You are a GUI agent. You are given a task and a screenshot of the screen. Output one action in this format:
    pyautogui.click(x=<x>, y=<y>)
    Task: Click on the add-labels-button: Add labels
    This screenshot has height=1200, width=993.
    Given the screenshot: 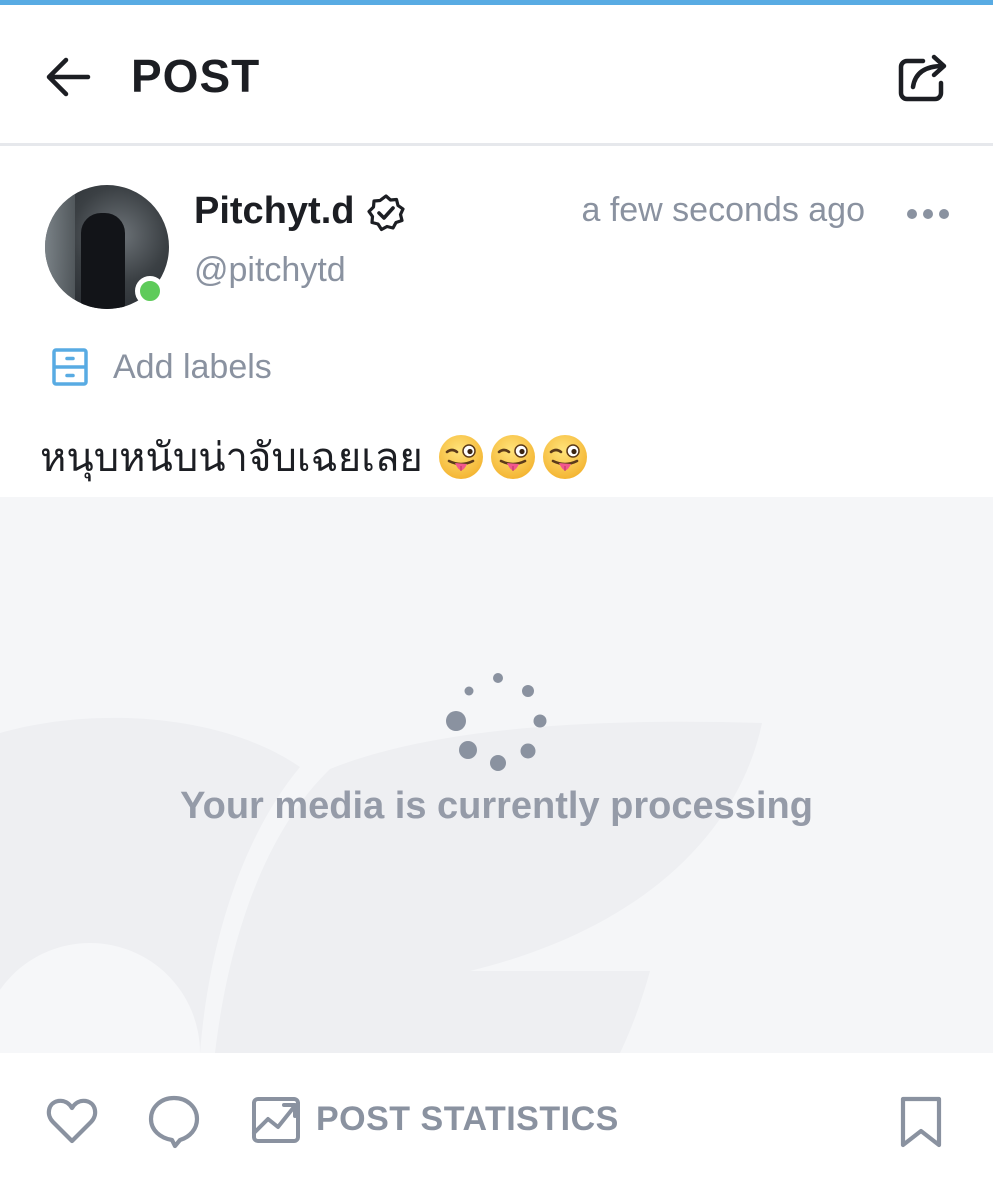 What is the action you would take?
    pyautogui.click(x=161, y=367)
    